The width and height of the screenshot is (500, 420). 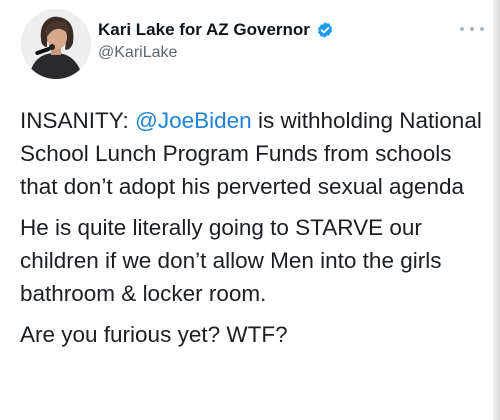 I want to click on profile-photo-icon, so click(x=56, y=44).